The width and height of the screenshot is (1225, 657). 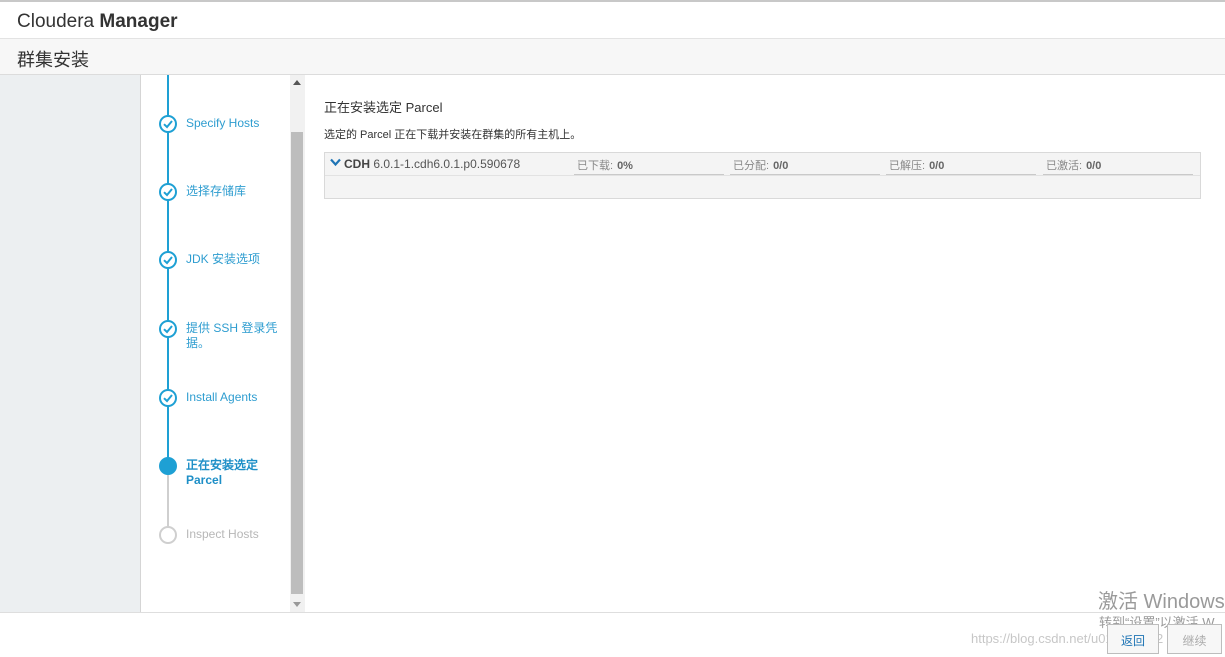 I want to click on section-heading: 正在安装选定 Parcel, so click(x=383, y=107).